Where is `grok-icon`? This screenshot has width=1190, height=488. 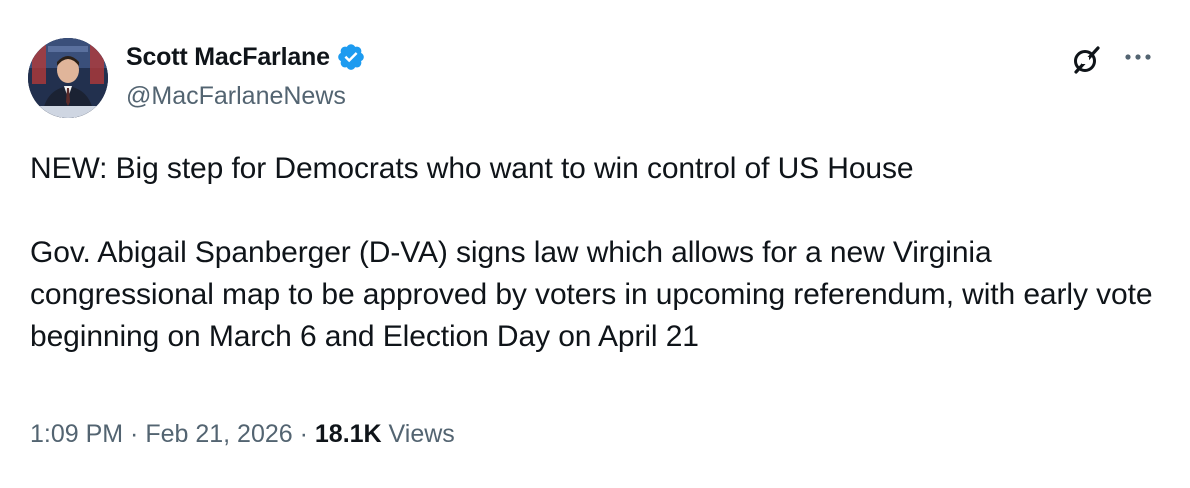 grok-icon is located at coordinates (1087, 60).